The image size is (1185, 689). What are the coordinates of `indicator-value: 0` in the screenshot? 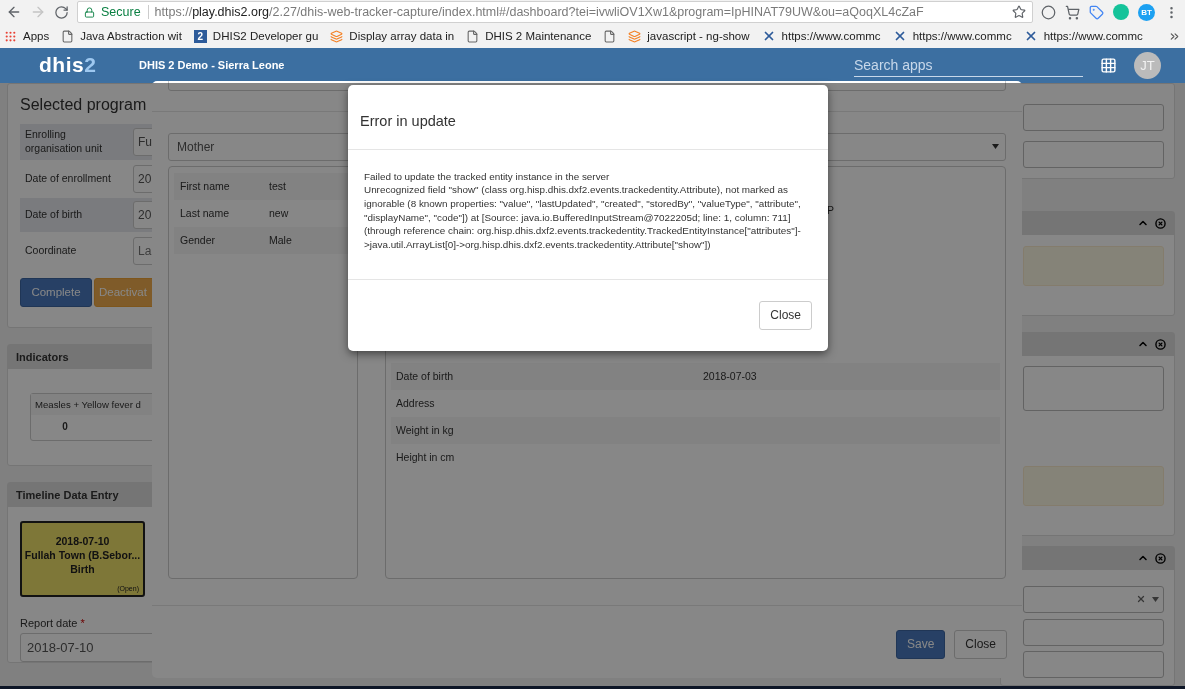 It's located at (65, 426).